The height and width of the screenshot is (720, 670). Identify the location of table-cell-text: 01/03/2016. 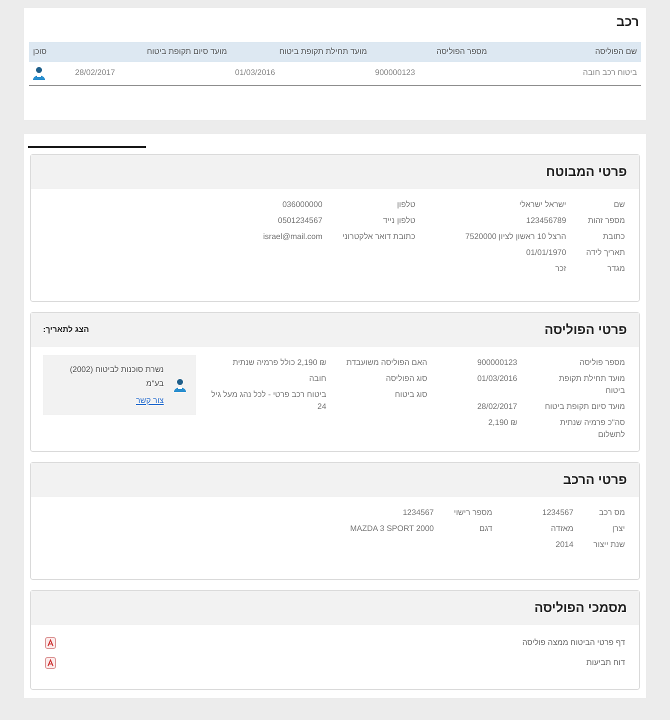
(255, 73).